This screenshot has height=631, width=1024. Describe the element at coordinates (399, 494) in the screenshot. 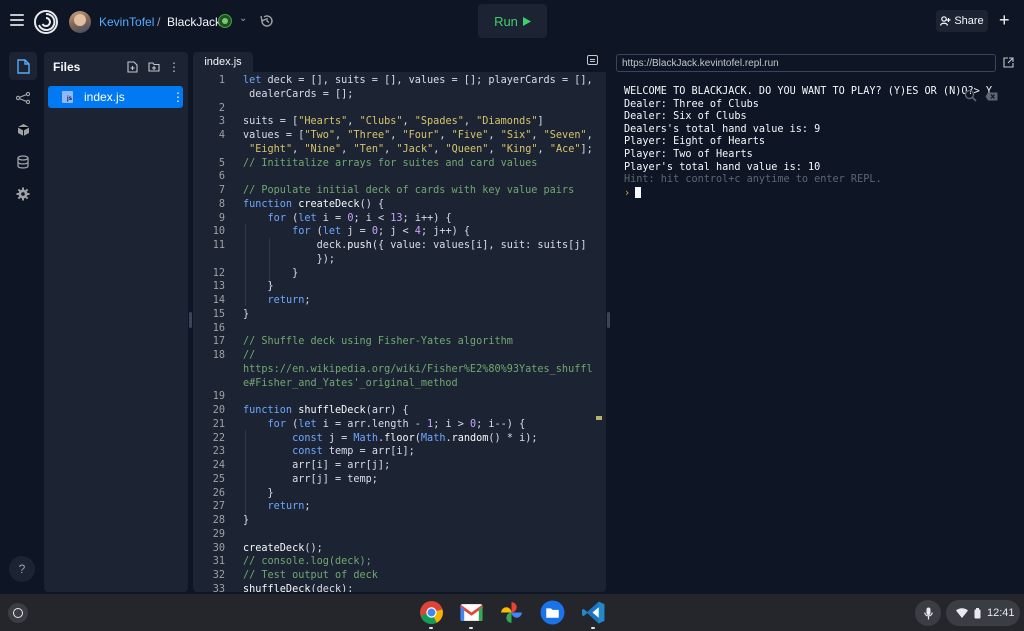

I see `code-line: 26 }` at that location.